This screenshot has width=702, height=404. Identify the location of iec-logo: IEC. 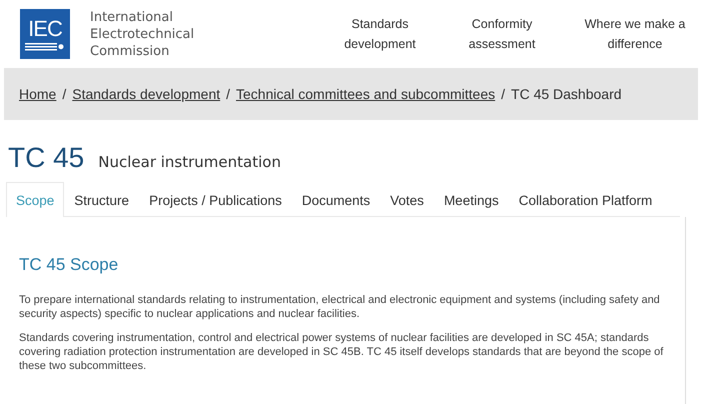
(45, 34).